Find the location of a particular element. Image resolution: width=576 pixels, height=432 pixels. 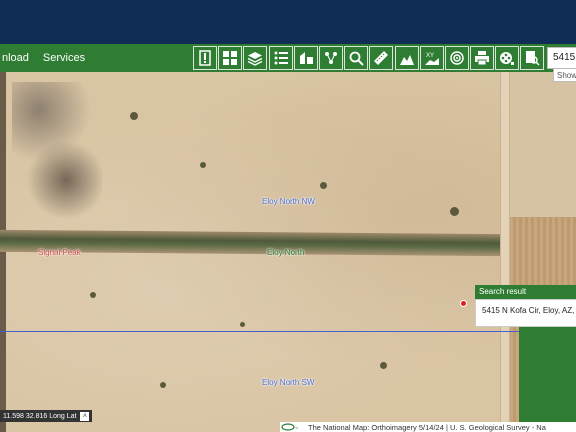

info-icon is located at coordinates (205, 58).